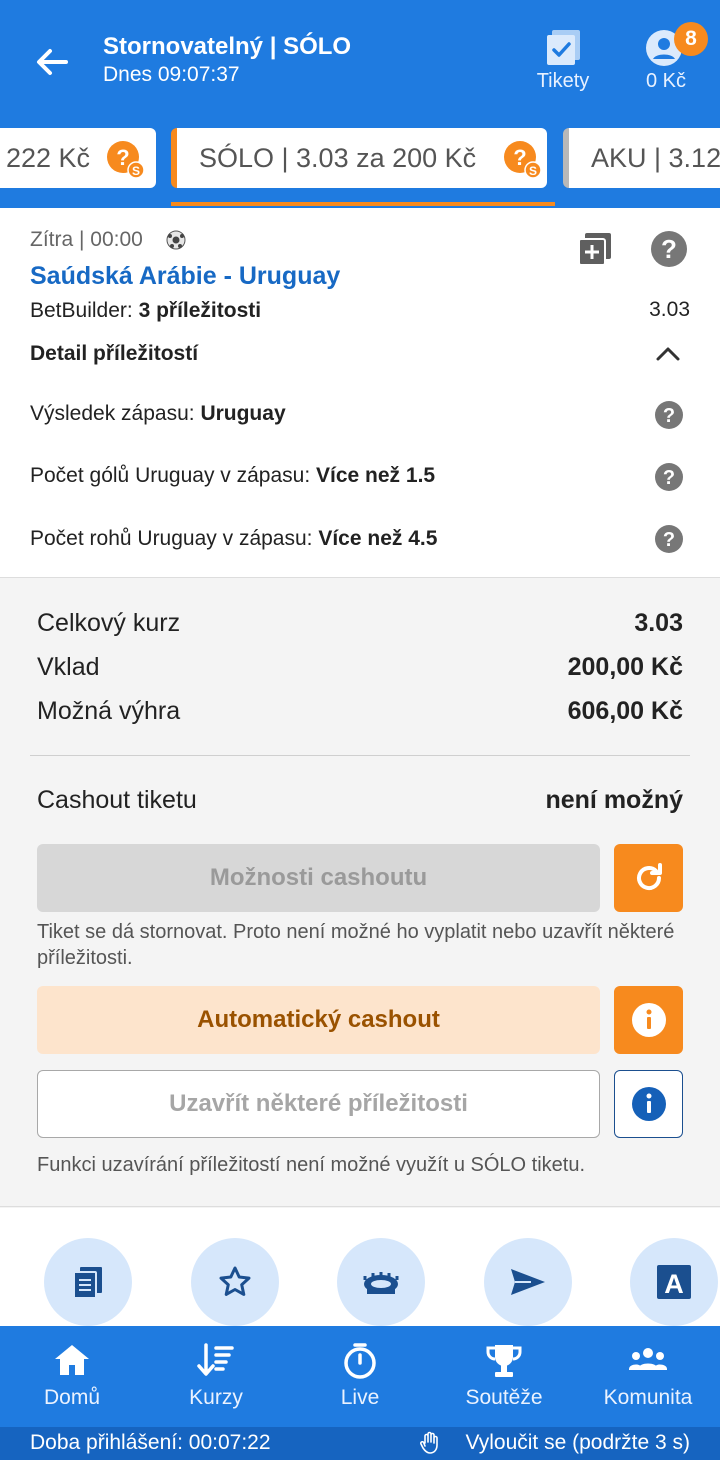 This screenshot has height=1460, width=720. What do you see at coordinates (200, 310) in the screenshot?
I see `betbuilder-count: 3 příležitosti` at bounding box center [200, 310].